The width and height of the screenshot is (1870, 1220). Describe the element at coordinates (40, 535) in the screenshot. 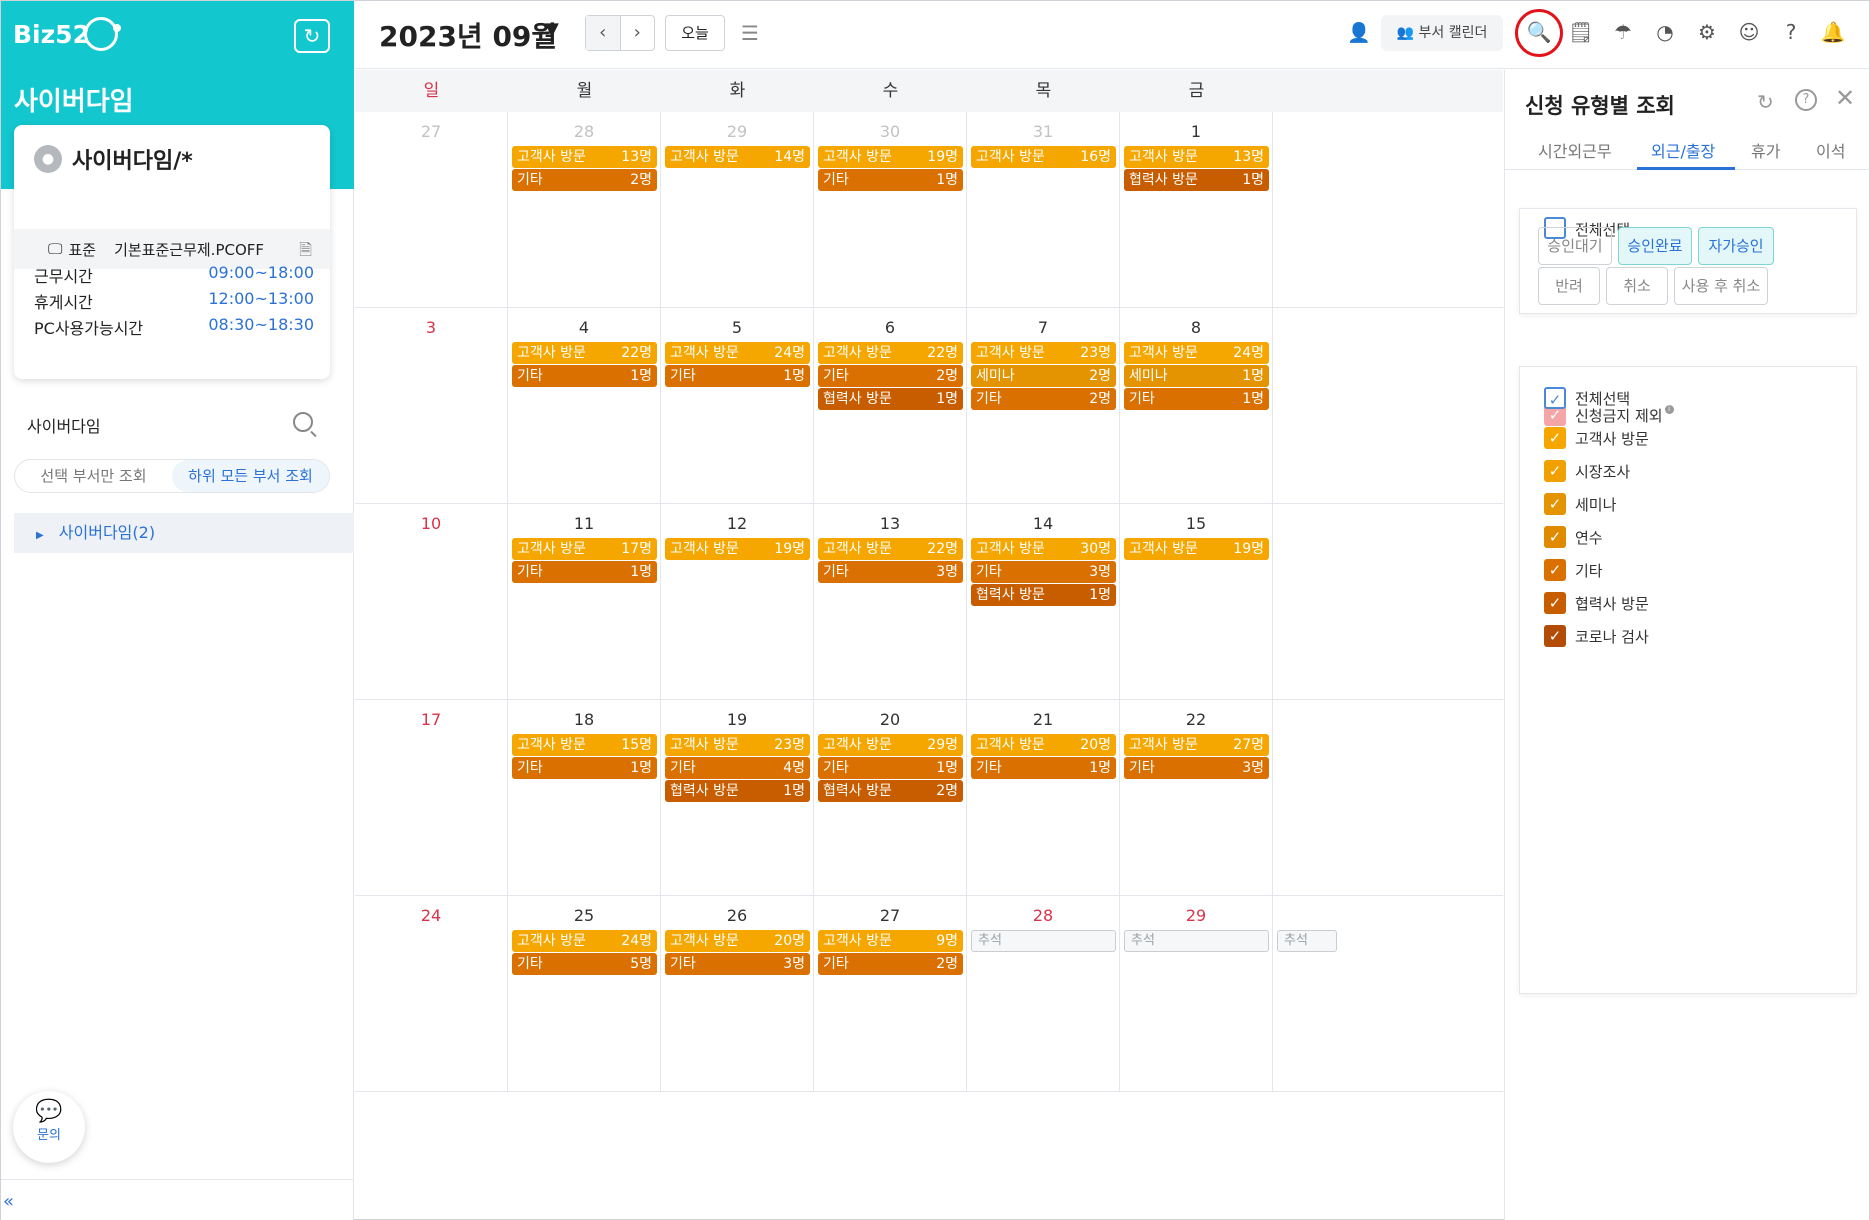

I see `expand-arrow-icon: ▶` at that location.